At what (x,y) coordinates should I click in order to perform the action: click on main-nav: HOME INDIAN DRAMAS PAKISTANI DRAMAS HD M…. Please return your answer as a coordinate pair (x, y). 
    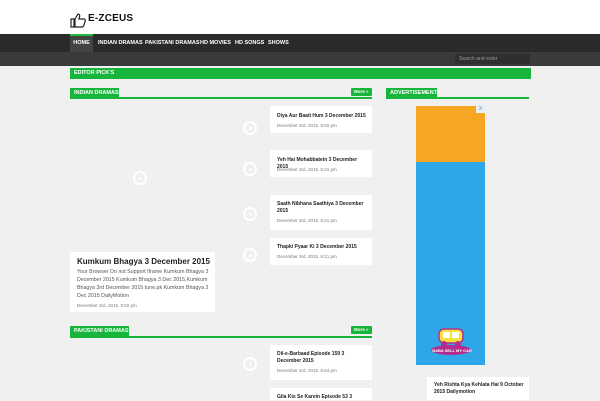
    Looking at the image, I should click on (300, 43).